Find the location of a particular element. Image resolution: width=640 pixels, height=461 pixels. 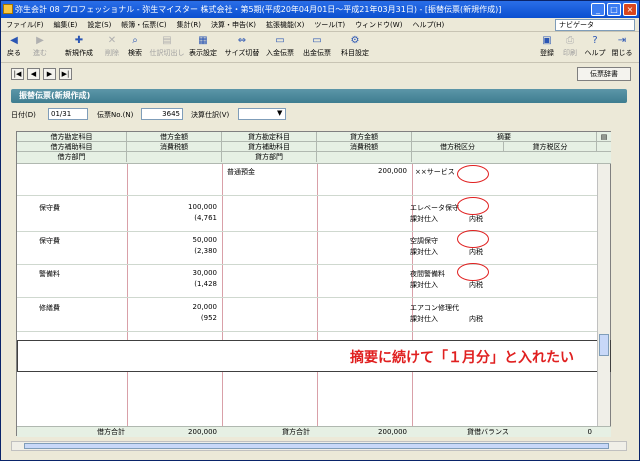

table-row: 保守費 50,000 (2,380 空調保守 課対仕入 内税 is located at coordinates (307, 247).